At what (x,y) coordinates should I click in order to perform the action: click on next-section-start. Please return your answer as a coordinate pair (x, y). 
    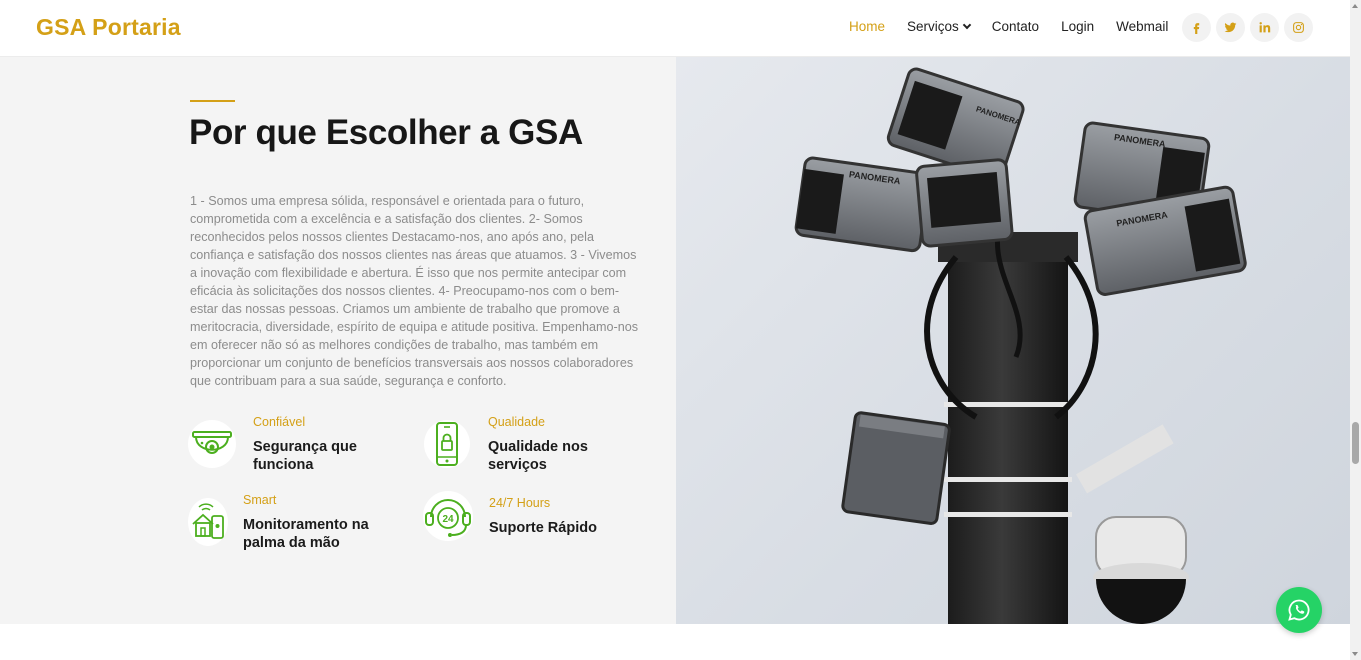
    Looking at the image, I should click on (675, 642).